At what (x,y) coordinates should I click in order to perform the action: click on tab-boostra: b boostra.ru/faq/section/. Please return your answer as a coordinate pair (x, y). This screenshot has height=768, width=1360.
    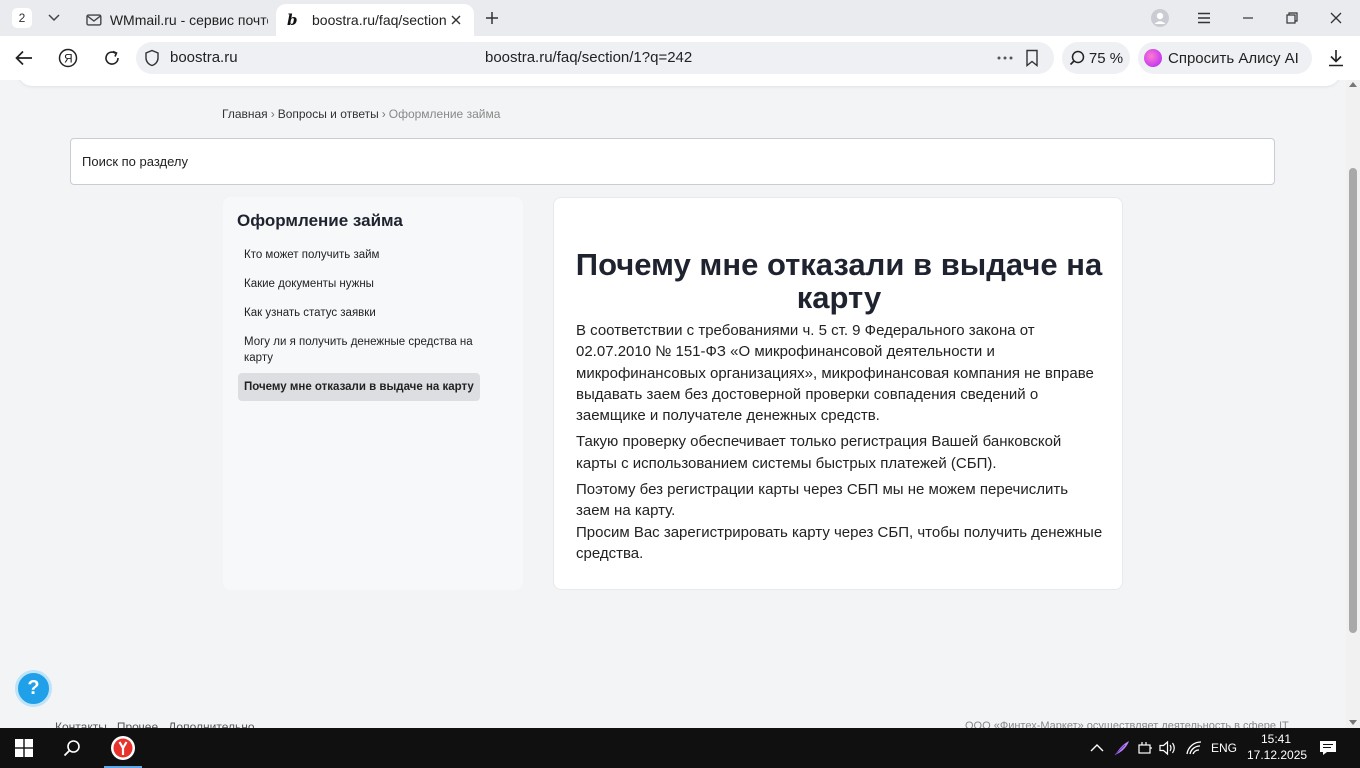
    Looking at the image, I should click on (375, 20).